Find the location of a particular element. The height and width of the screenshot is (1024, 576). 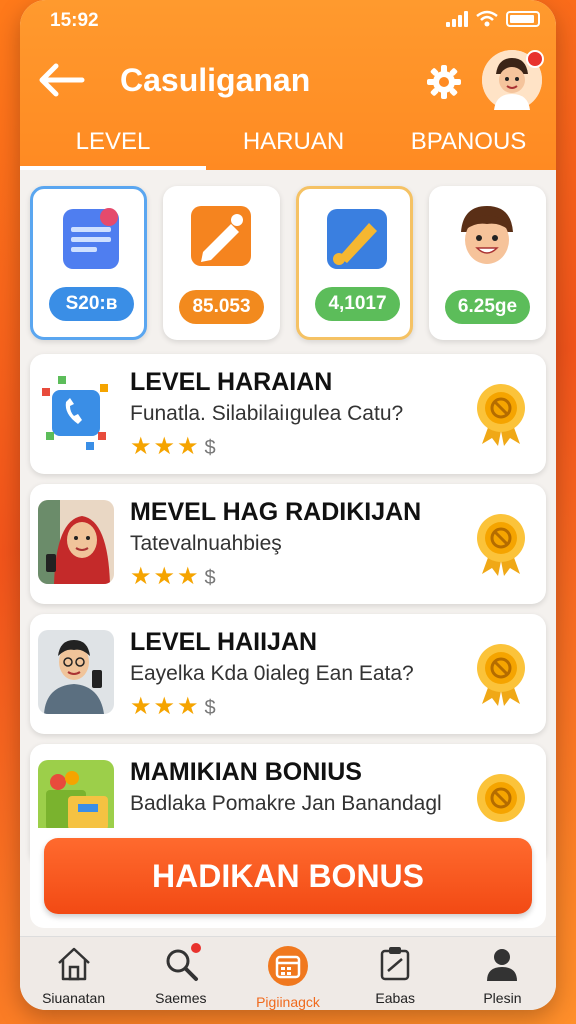

claim-bonus-button: HADIKAN BONUS is located at coordinates (288, 876).